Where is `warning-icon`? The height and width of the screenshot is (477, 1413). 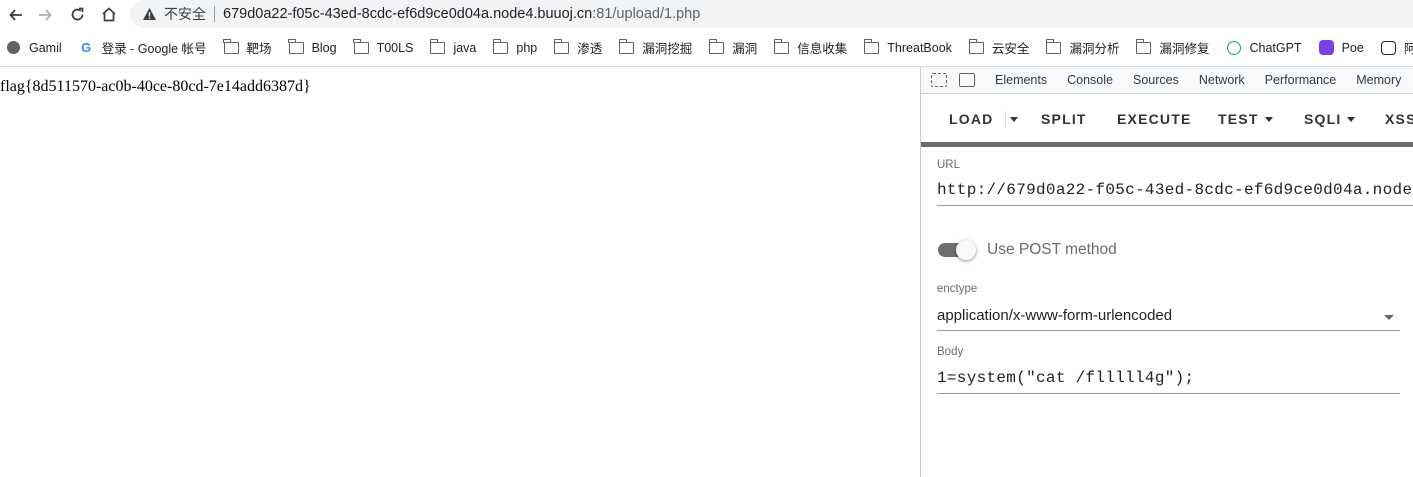 warning-icon is located at coordinates (149, 14).